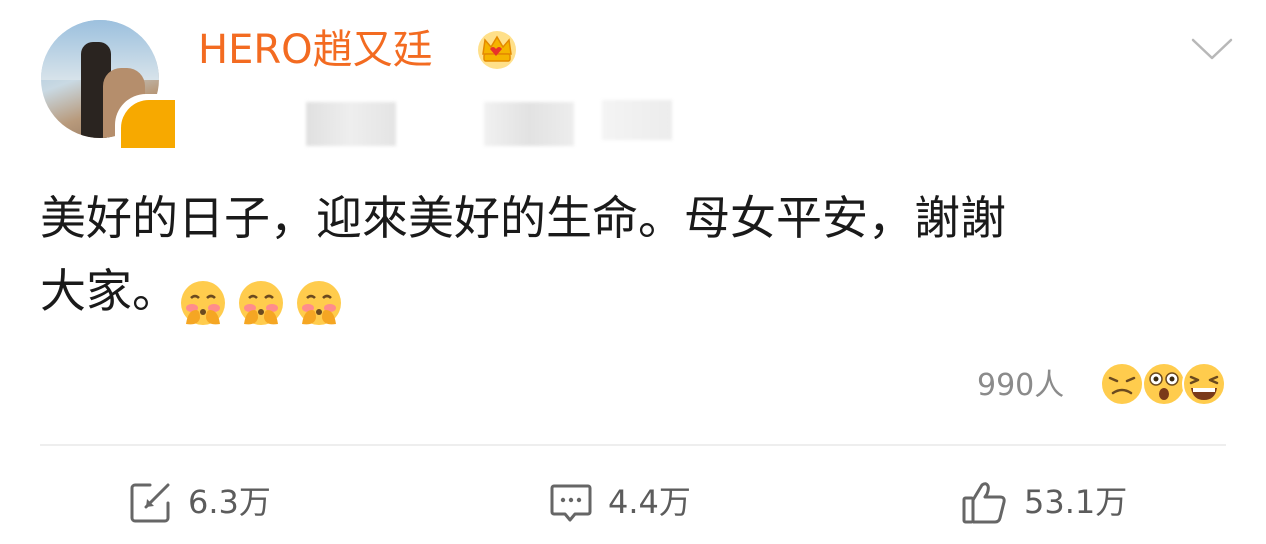  What do you see at coordinates (523, 218) in the screenshot?
I see `post-text-line-1: 美好的日子，迎來美好的生命。母女平安，謝謝` at bounding box center [523, 218].